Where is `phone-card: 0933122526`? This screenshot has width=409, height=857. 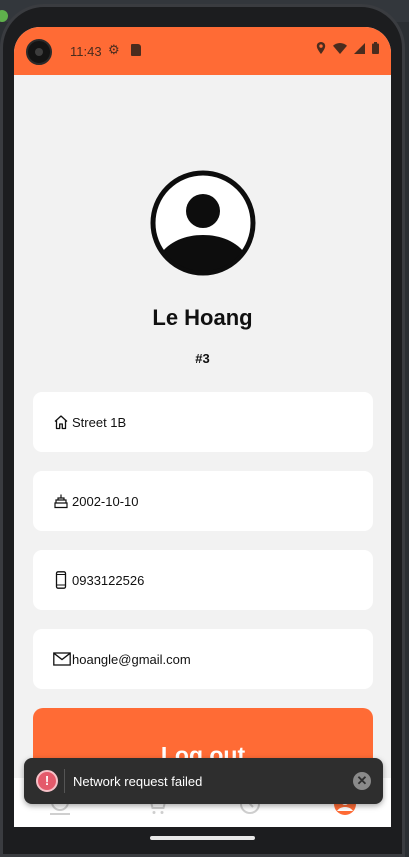 phone-card: 0933122526 is located at coordinates (203, 580).